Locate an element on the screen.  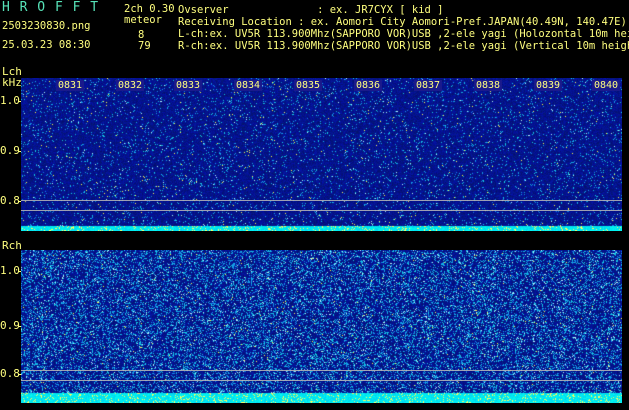
lch-ytick-0-9: 0.9 is located at coordinates (10, 150).